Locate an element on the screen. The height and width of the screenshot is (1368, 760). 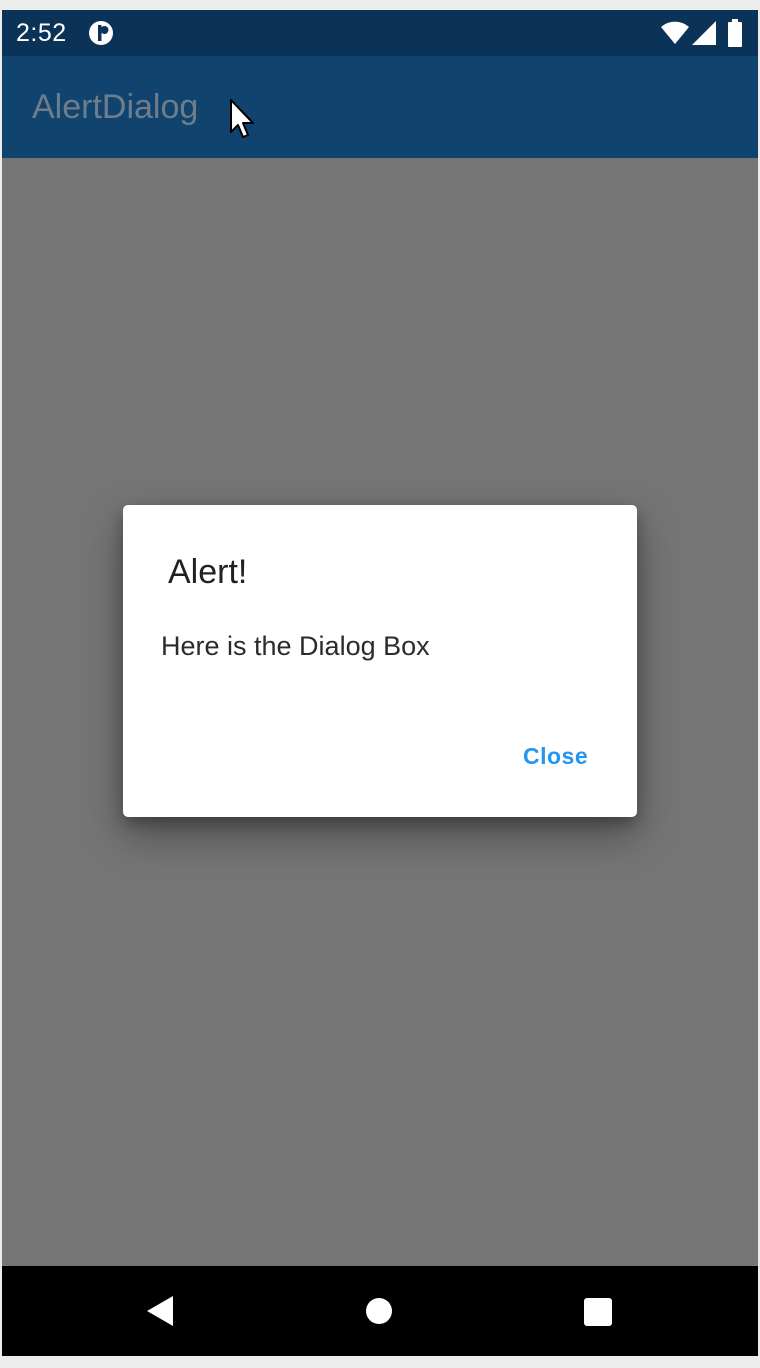
app-title: AlertDialog is located at coordinates (115, 107).